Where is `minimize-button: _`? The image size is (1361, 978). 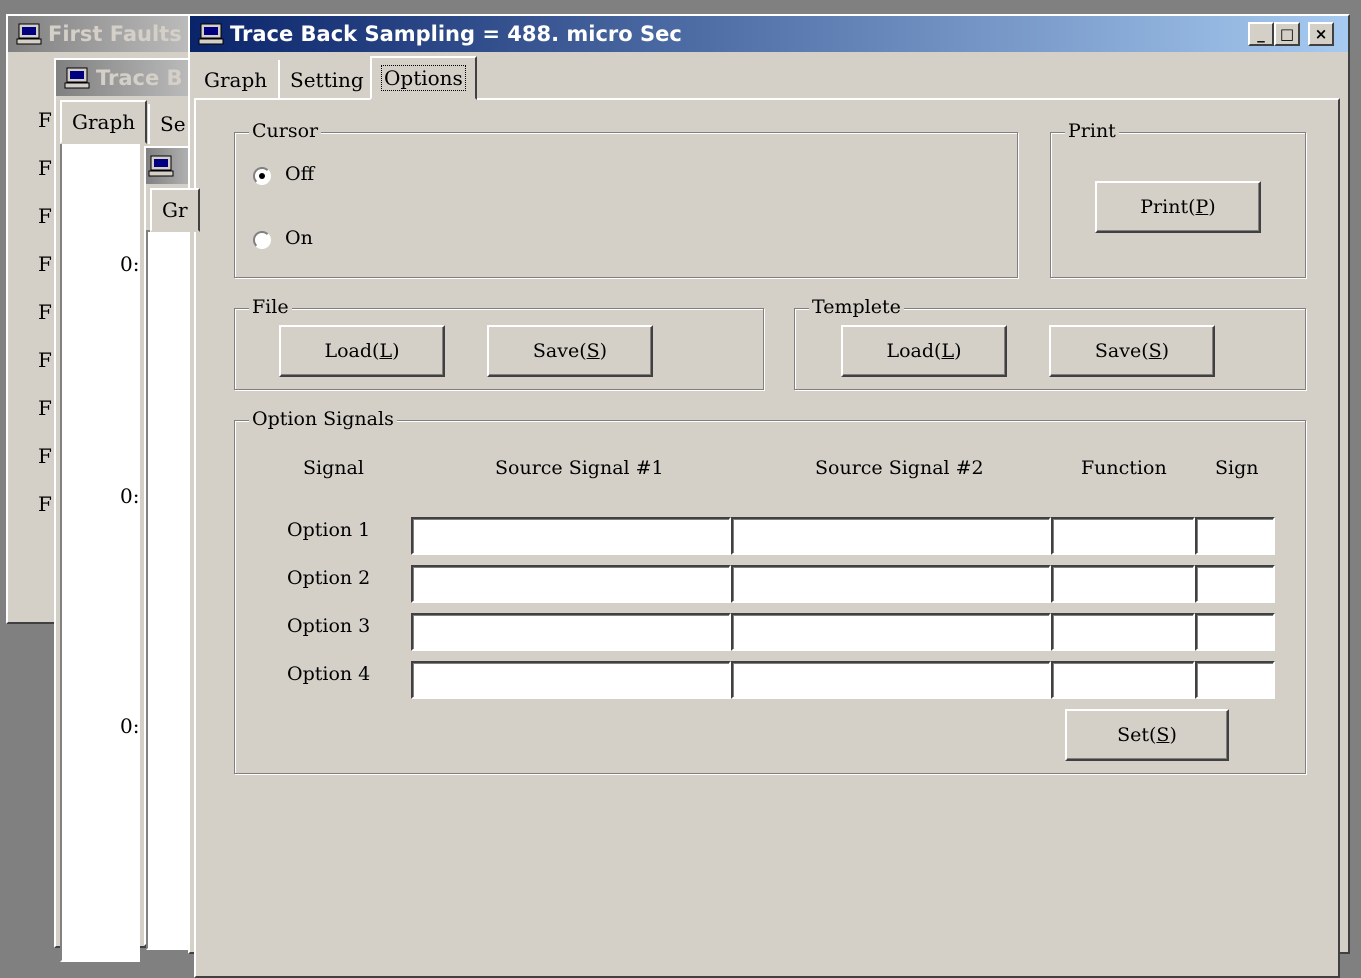
minimize-button: _ is located at coordinates (1261, 34).